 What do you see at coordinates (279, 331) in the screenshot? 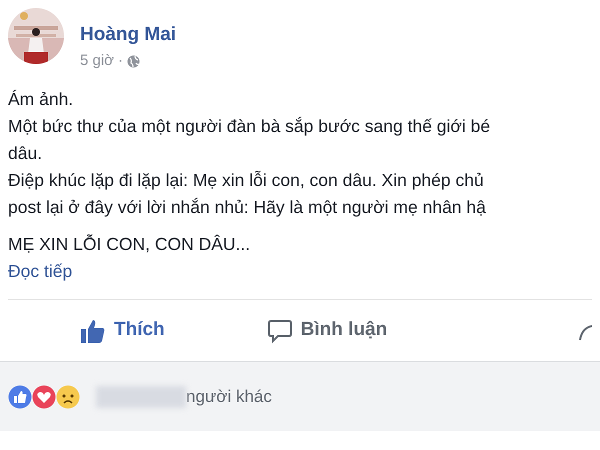
I see `speech-bubble-icon` at bounding box center [279, 331].